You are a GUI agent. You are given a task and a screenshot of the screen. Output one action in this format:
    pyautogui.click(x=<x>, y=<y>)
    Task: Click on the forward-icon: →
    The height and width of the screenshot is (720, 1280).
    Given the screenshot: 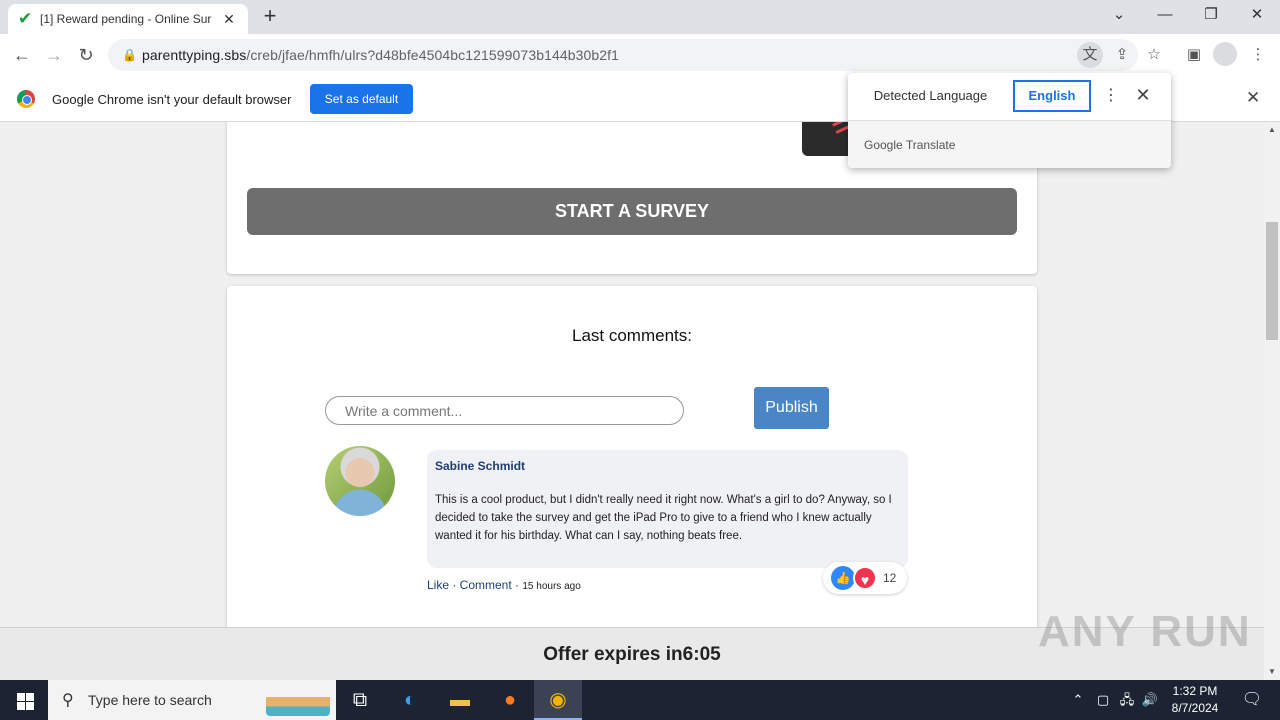 What is the action you would take?
    pyautogui.click(x=54, y=55)
    